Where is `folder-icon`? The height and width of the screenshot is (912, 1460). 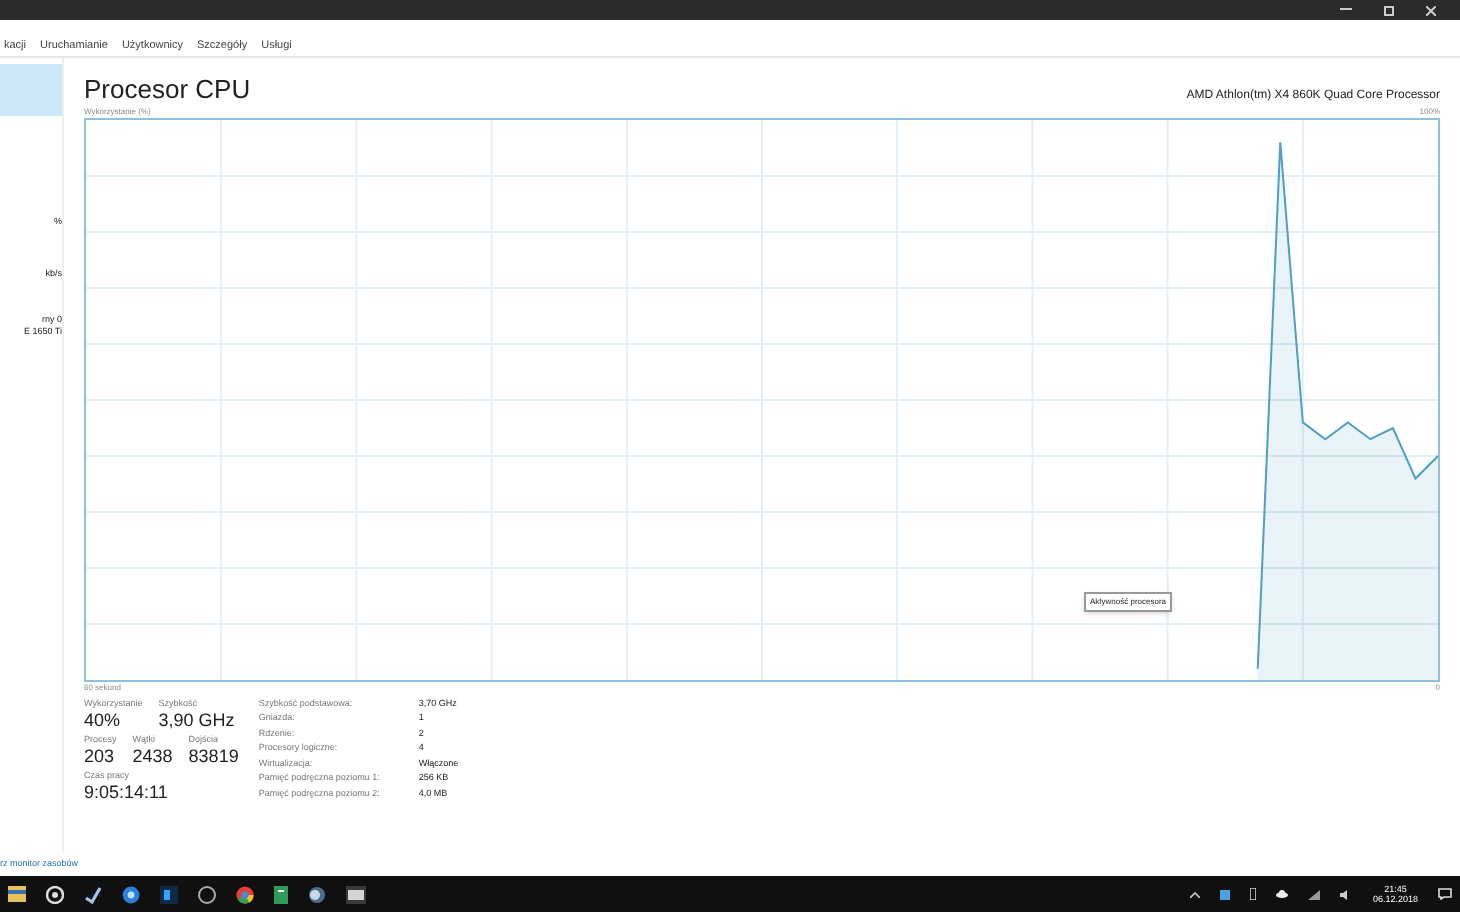 folder-icon is located at coordinates (17, 894).